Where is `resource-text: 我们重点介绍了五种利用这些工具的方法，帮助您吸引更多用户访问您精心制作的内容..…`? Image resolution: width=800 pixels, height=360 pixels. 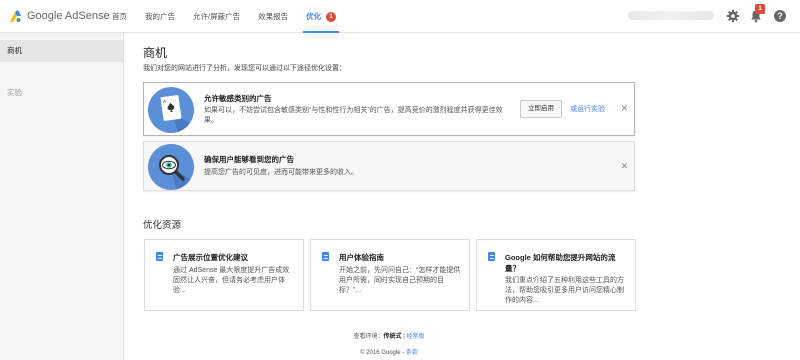 resource-text: 我们重点介绍了五种利用这些工具的方法，帮助您吸引更多用户访问您精心制作的内容..… is located at coordinates (564, 290).